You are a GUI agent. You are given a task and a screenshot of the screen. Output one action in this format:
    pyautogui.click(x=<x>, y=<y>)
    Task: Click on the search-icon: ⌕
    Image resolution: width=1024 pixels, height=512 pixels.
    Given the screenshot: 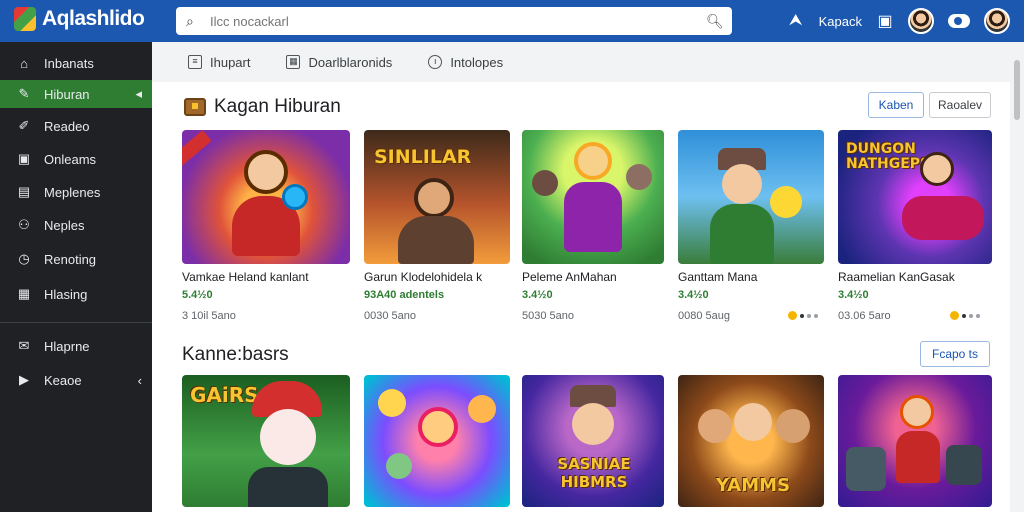 What is the action you would take?
    pyautogui.click(x=190, y=21)
    